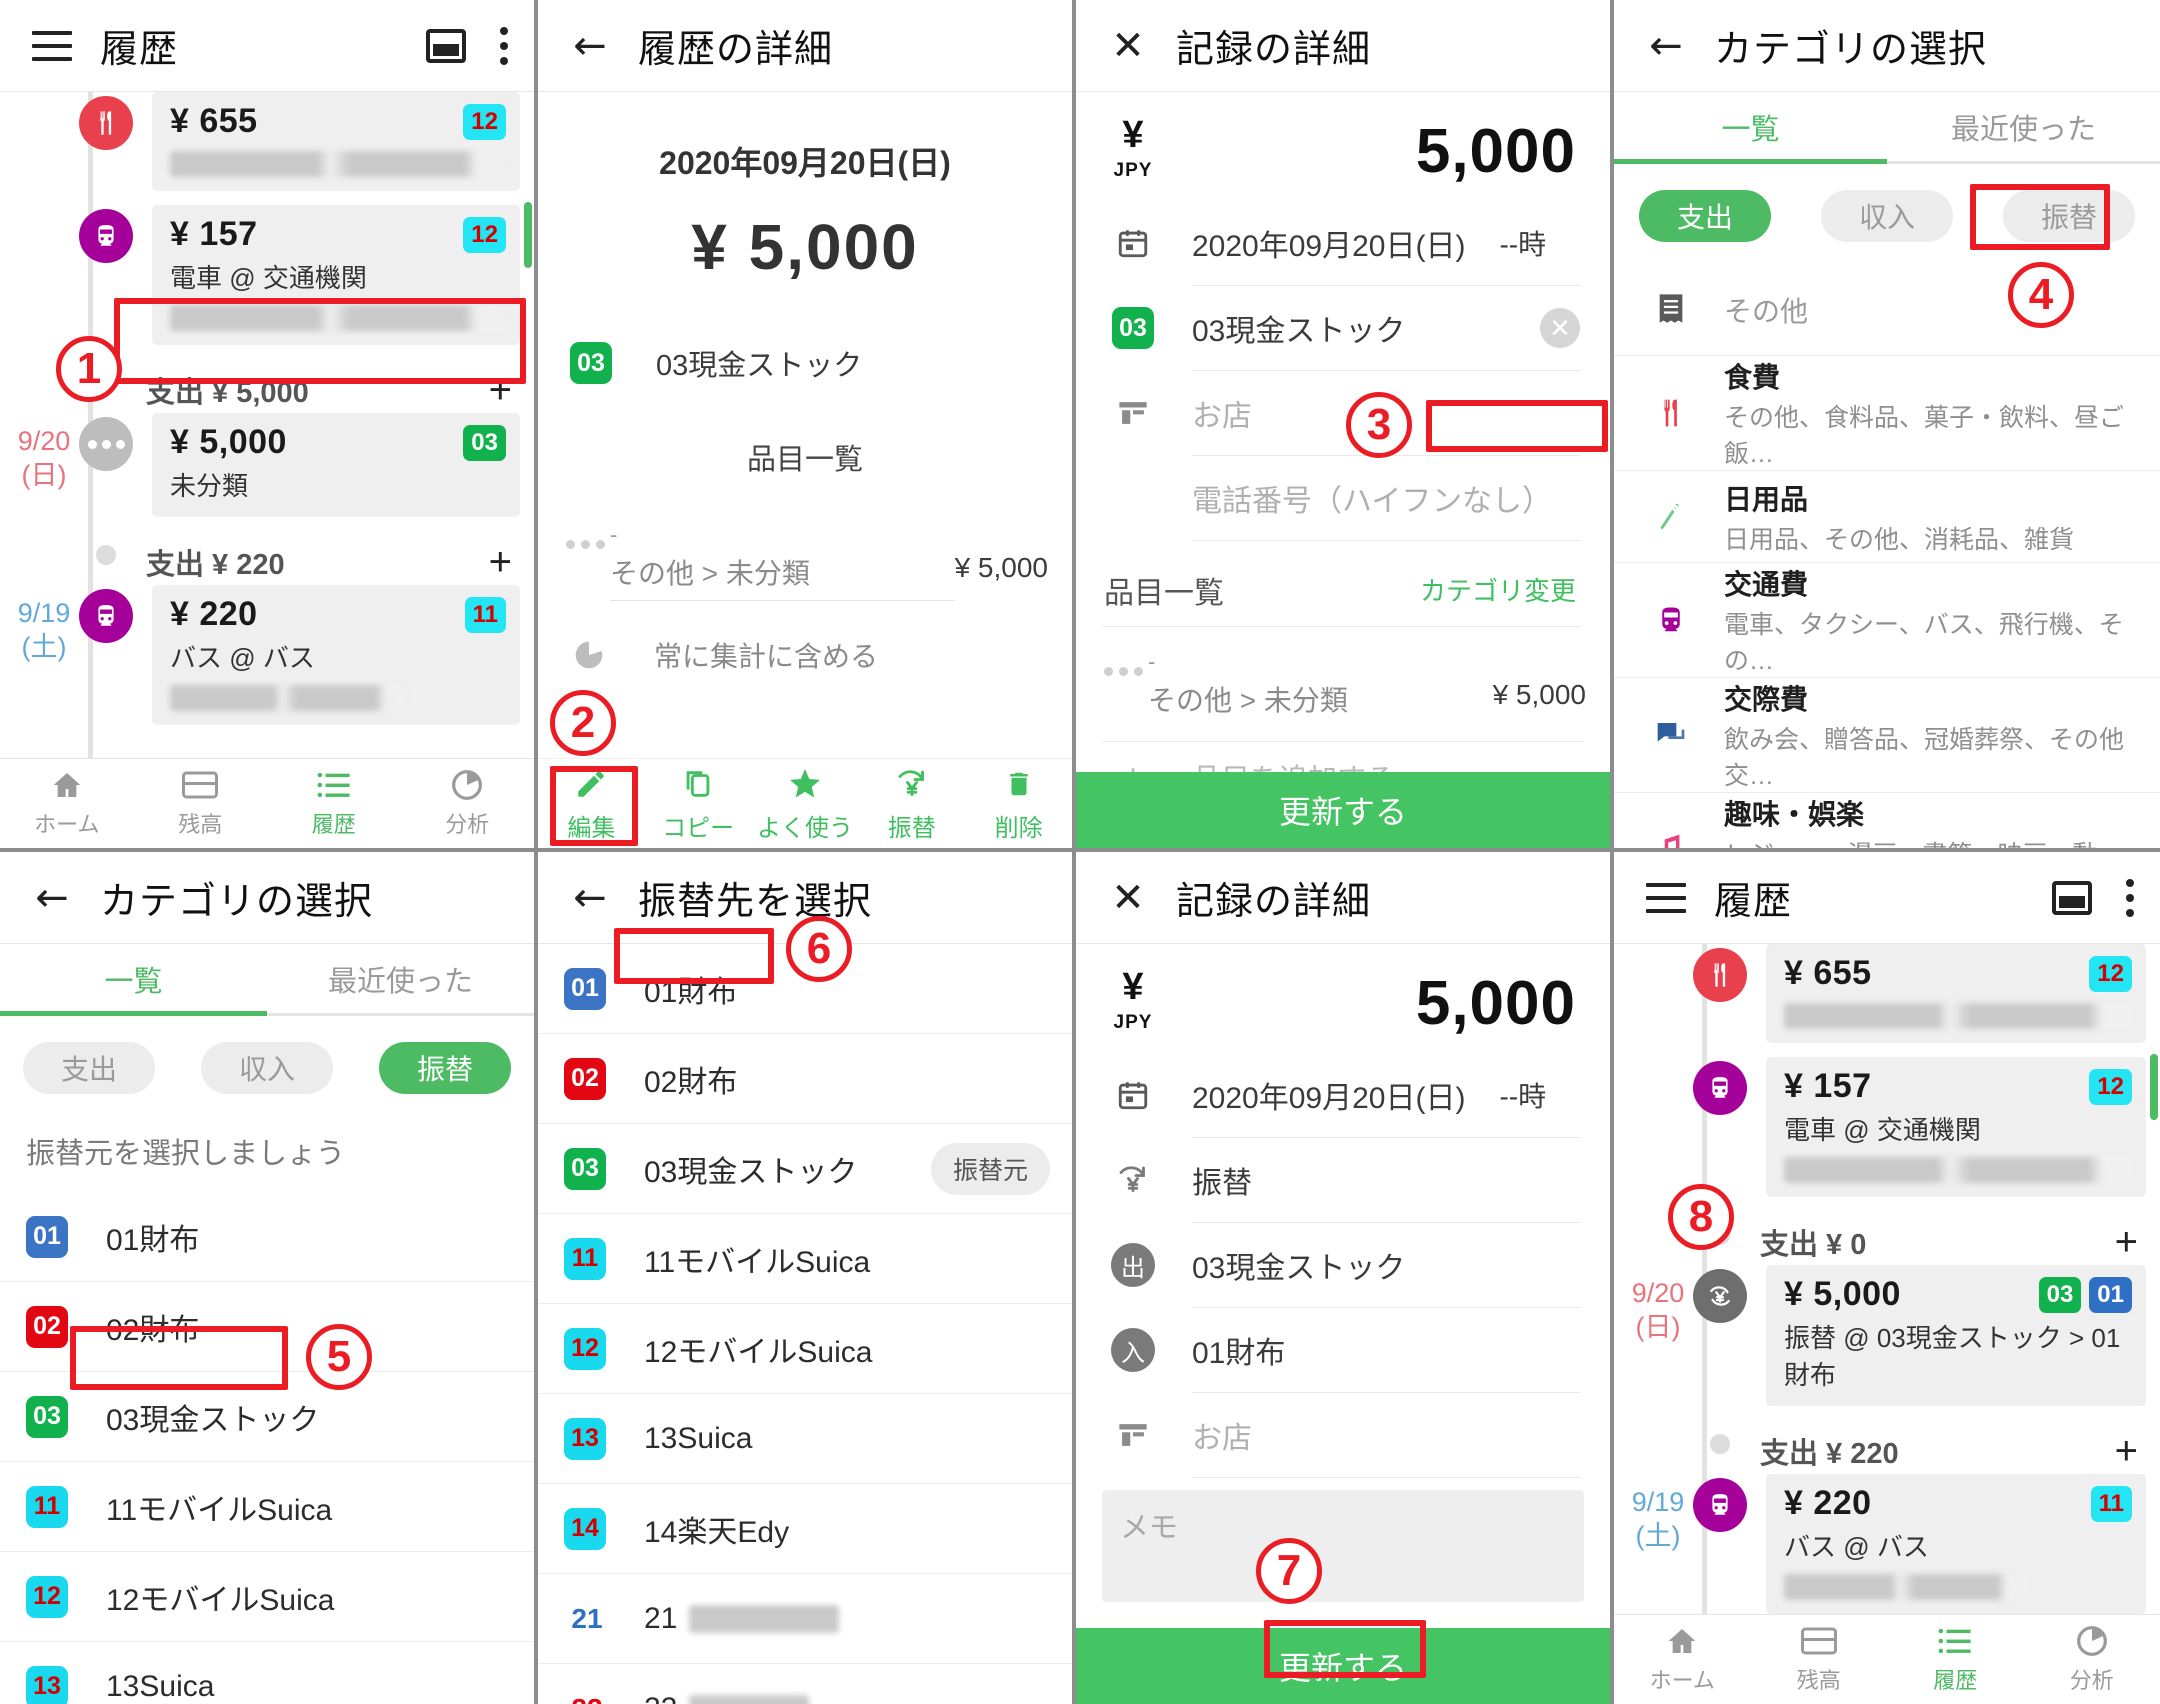 This screenshot has width=2160, height=1704. What do you see at coordinates (1386, 498) in the screenshot?
I see `phone-input: 電話番号（ハイフンなし）` at bounding box center [1386, 498].